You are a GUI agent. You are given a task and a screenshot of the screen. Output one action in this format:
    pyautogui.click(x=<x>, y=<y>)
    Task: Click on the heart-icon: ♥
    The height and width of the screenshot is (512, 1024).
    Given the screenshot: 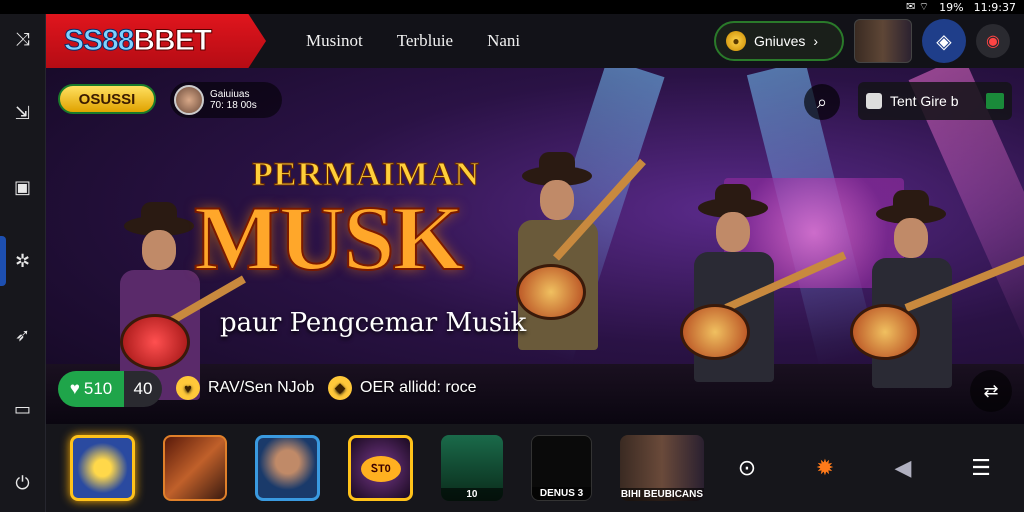 What is the action you would take?
    pyautogui.click(x=188, y=388)
    